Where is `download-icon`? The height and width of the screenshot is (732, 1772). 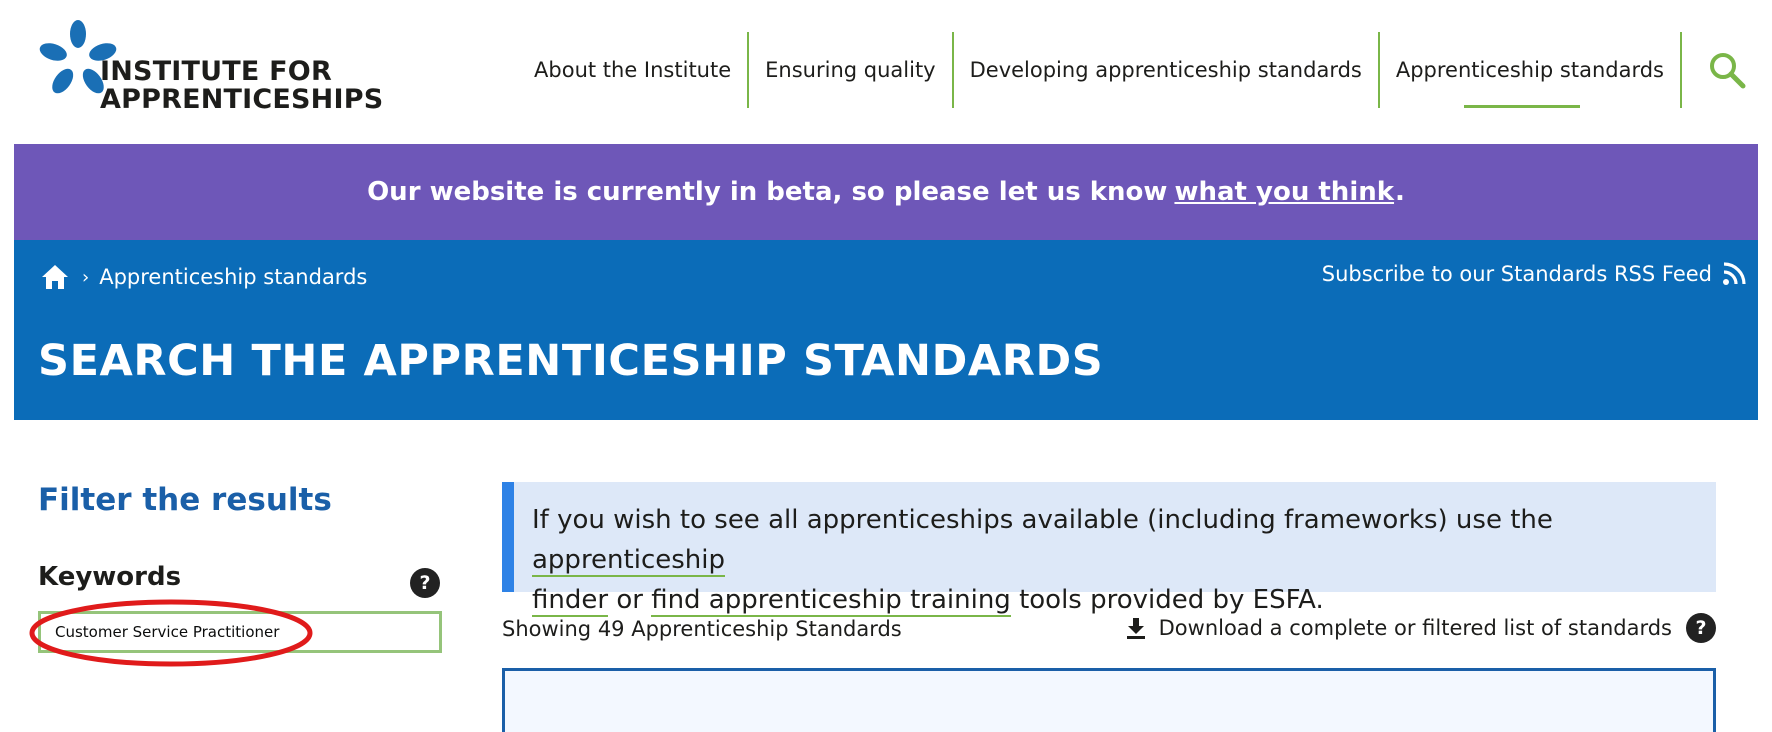 download-icon is located at coordinates (1135, 628).